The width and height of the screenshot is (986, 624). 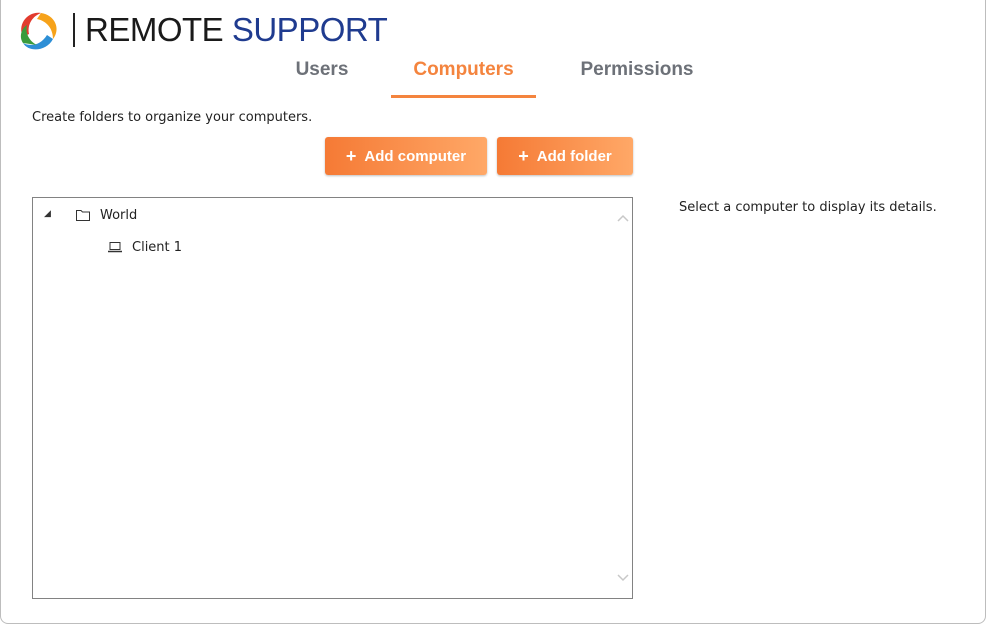 I want to click on scroll-down-icon, so click(x=623, y=577).